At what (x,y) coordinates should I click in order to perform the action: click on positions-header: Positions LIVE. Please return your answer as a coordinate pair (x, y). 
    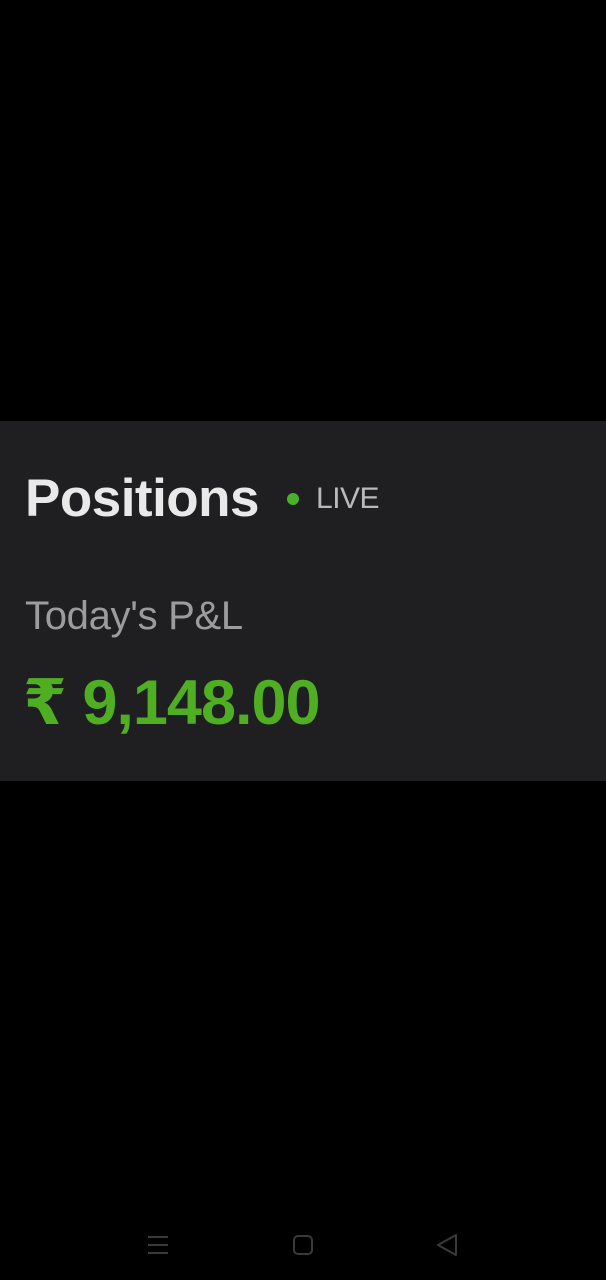
    Looking at the image, I should click on (202, 498).